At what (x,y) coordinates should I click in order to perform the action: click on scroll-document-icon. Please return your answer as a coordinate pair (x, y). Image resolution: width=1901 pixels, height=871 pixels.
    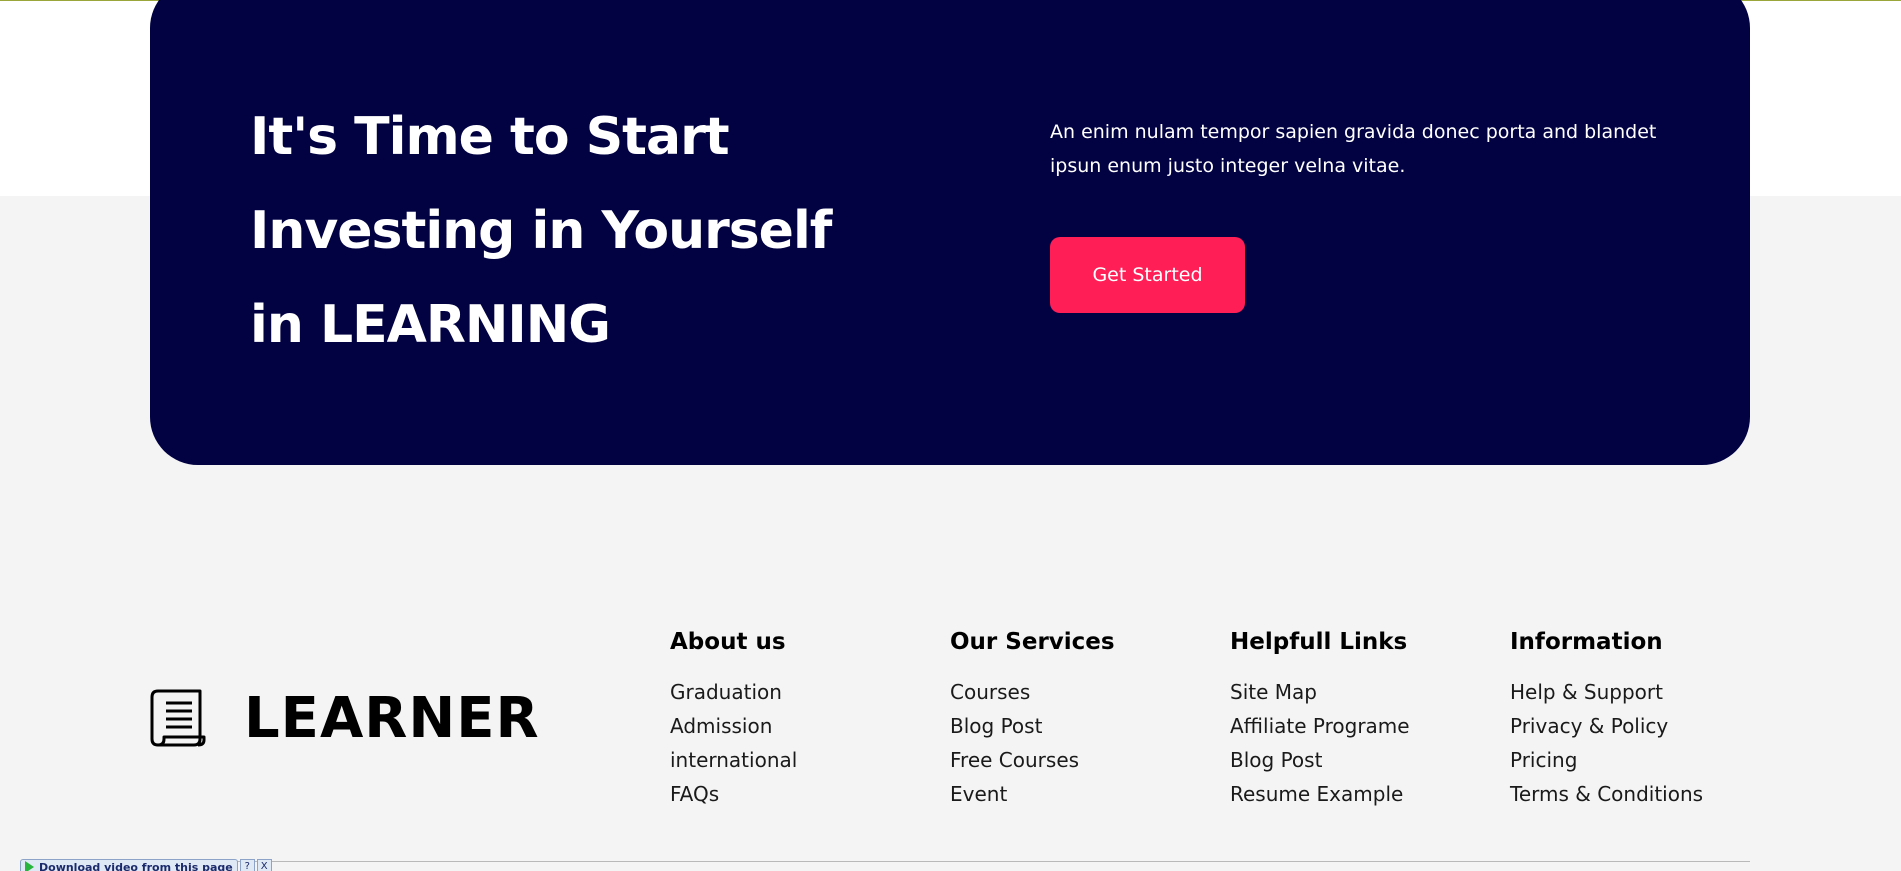
    Looking at the image, I should click on (177, 718).